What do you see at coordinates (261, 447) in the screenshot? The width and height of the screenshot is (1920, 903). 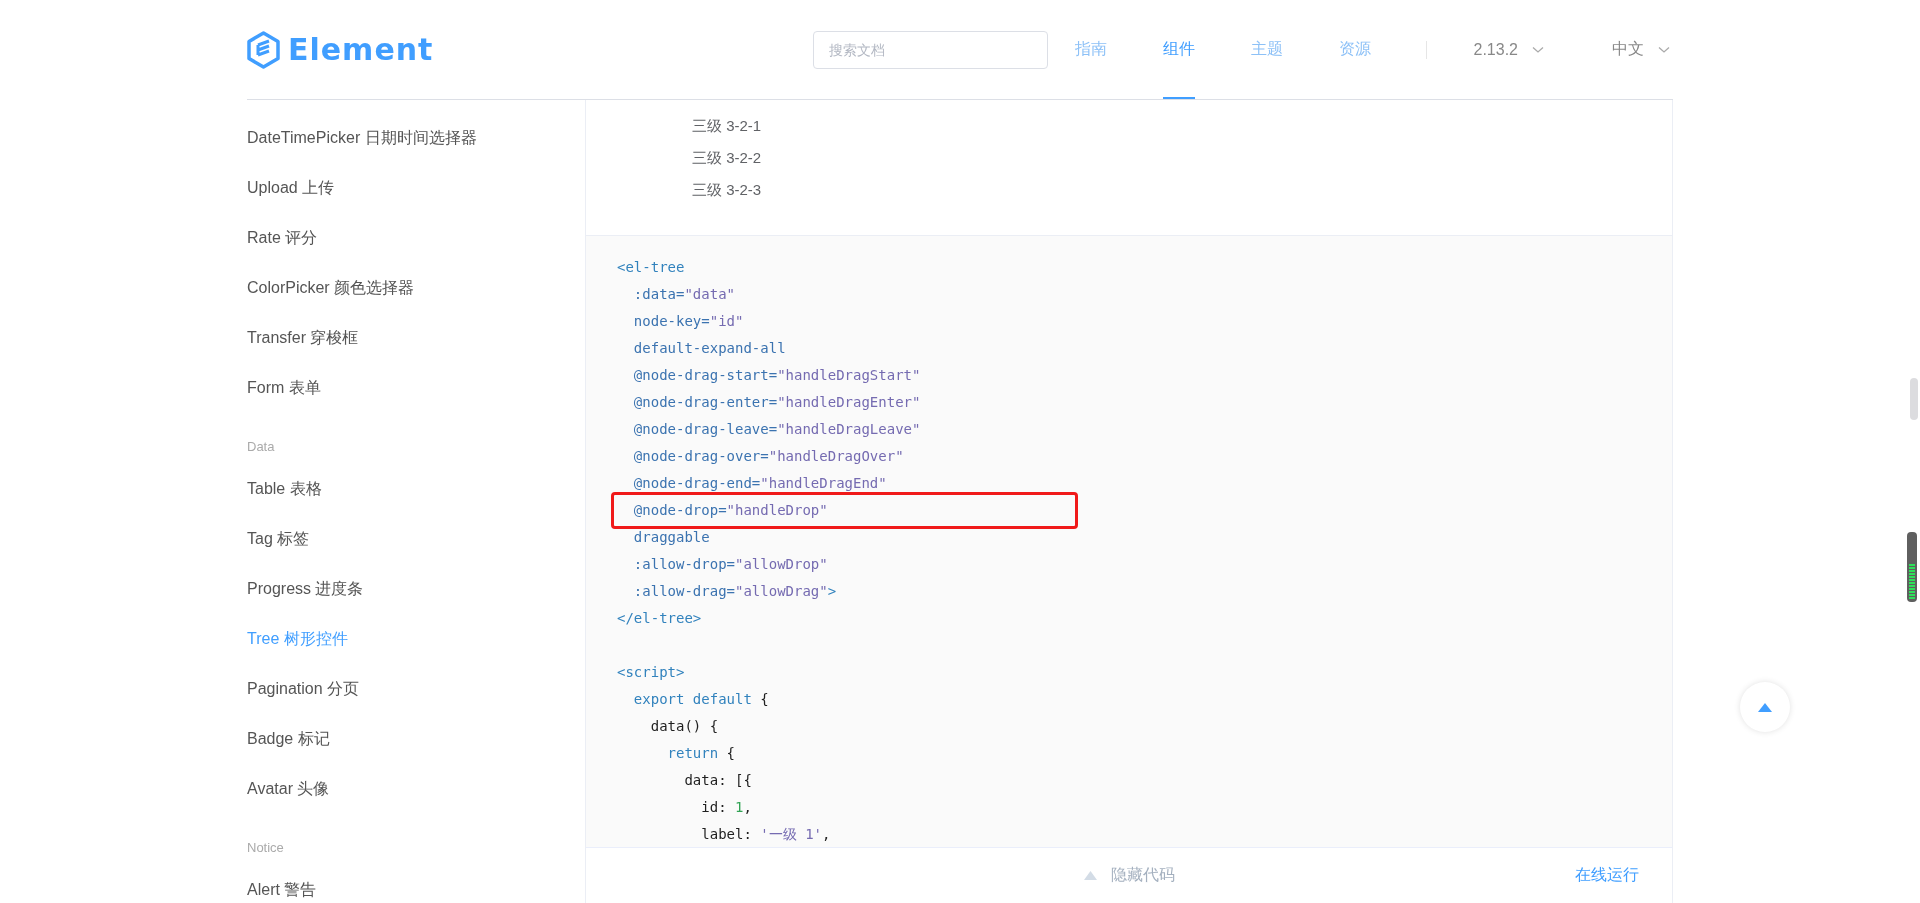 I see `sidebar-group-label: Data` at bounding box center [261, 447].